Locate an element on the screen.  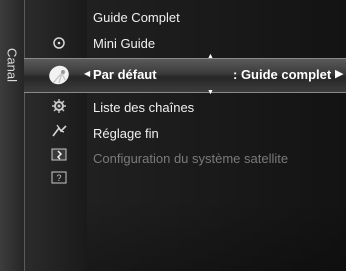
arrow-up-icon: ▲ is located at coordinates (210, 56).